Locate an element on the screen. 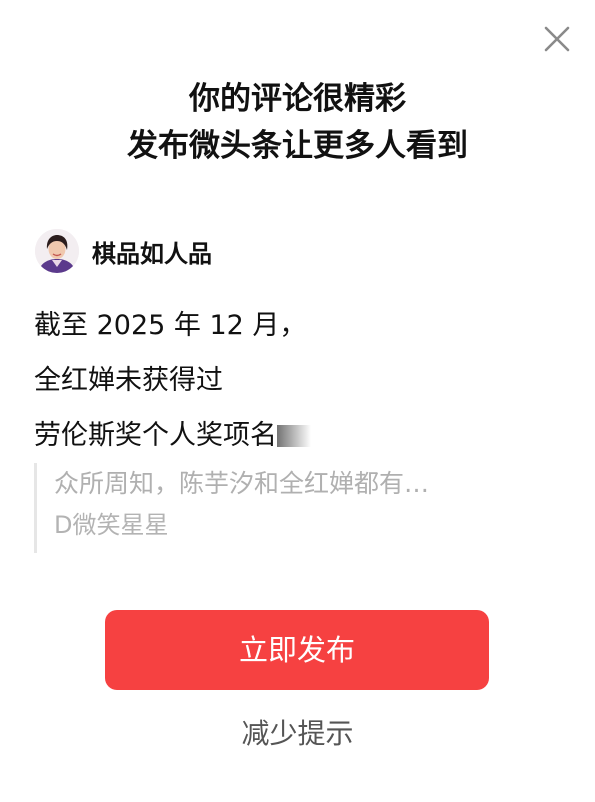 This screenshot has height=802, width=595. comment-line-2: 全红婵未获得过 is located at coordinates (128, 380).